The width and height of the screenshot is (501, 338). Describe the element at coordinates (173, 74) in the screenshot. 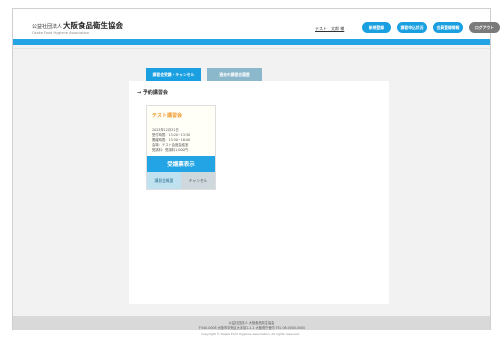

I see `tab-course-booking: 講習会受講・キャンセル` at that location.